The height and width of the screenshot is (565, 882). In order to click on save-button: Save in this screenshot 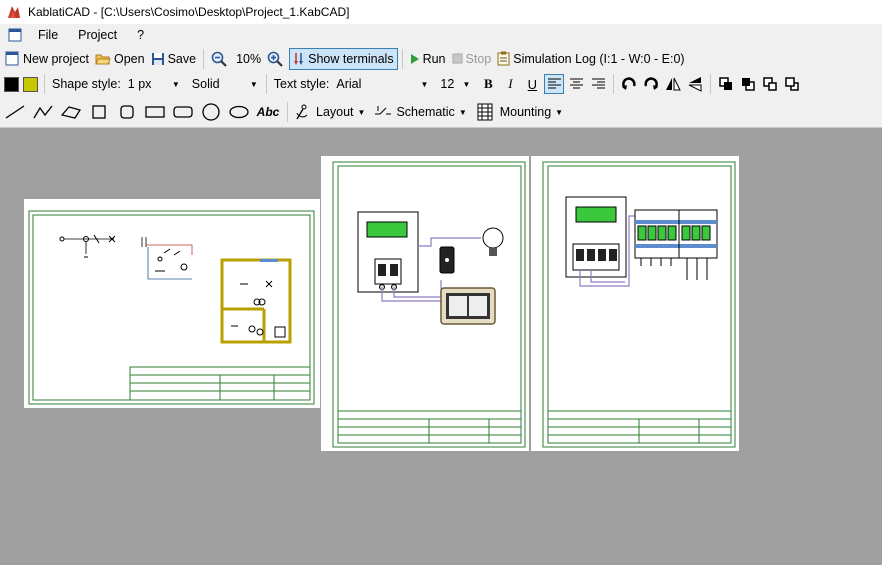, I will do `click(174, 59)`.